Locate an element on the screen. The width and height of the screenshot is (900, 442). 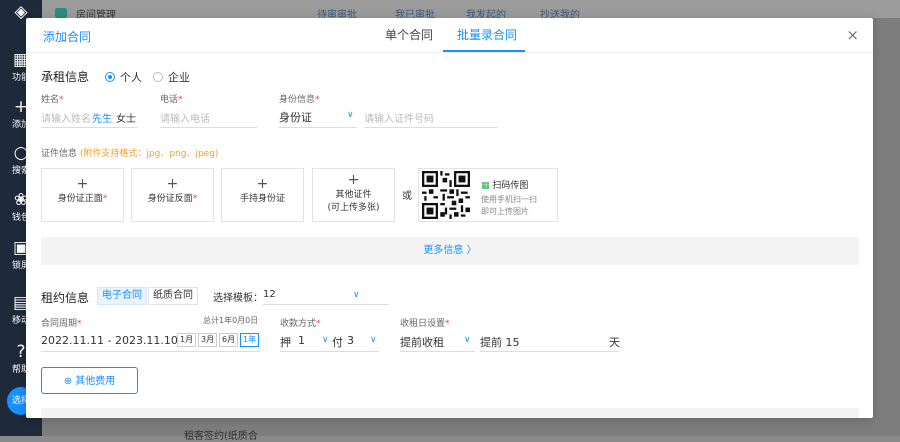
collect-day-label: 收租日设置* is located at coordinates (425, 324).